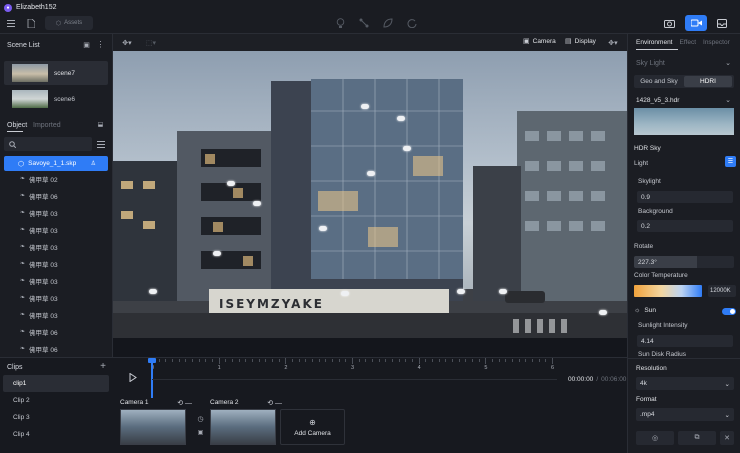 This screenshot has width=740, height=453. I want to click on inbox-icon, so click(721, 23).